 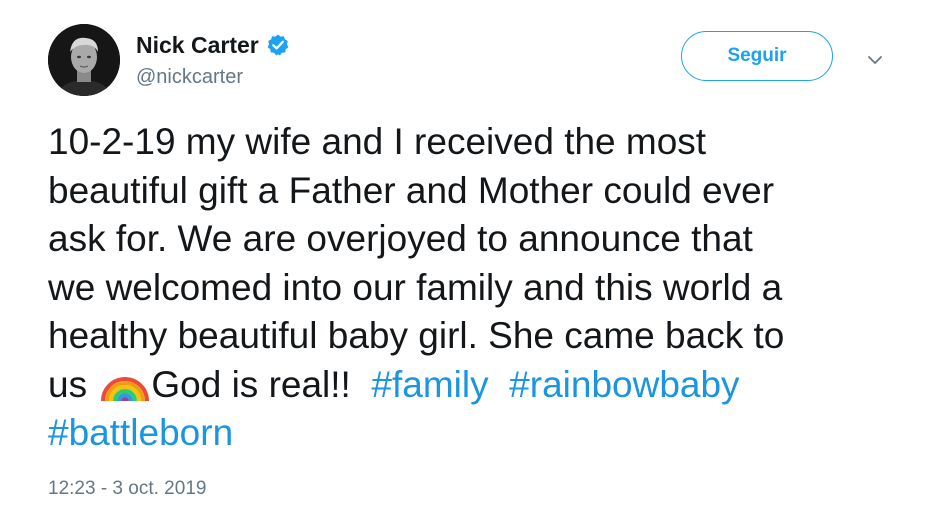 What do you see at coordinates (73, 384) in the screenshot?
I see `tweet-text-segment: us` at bounding box center [73, 384].